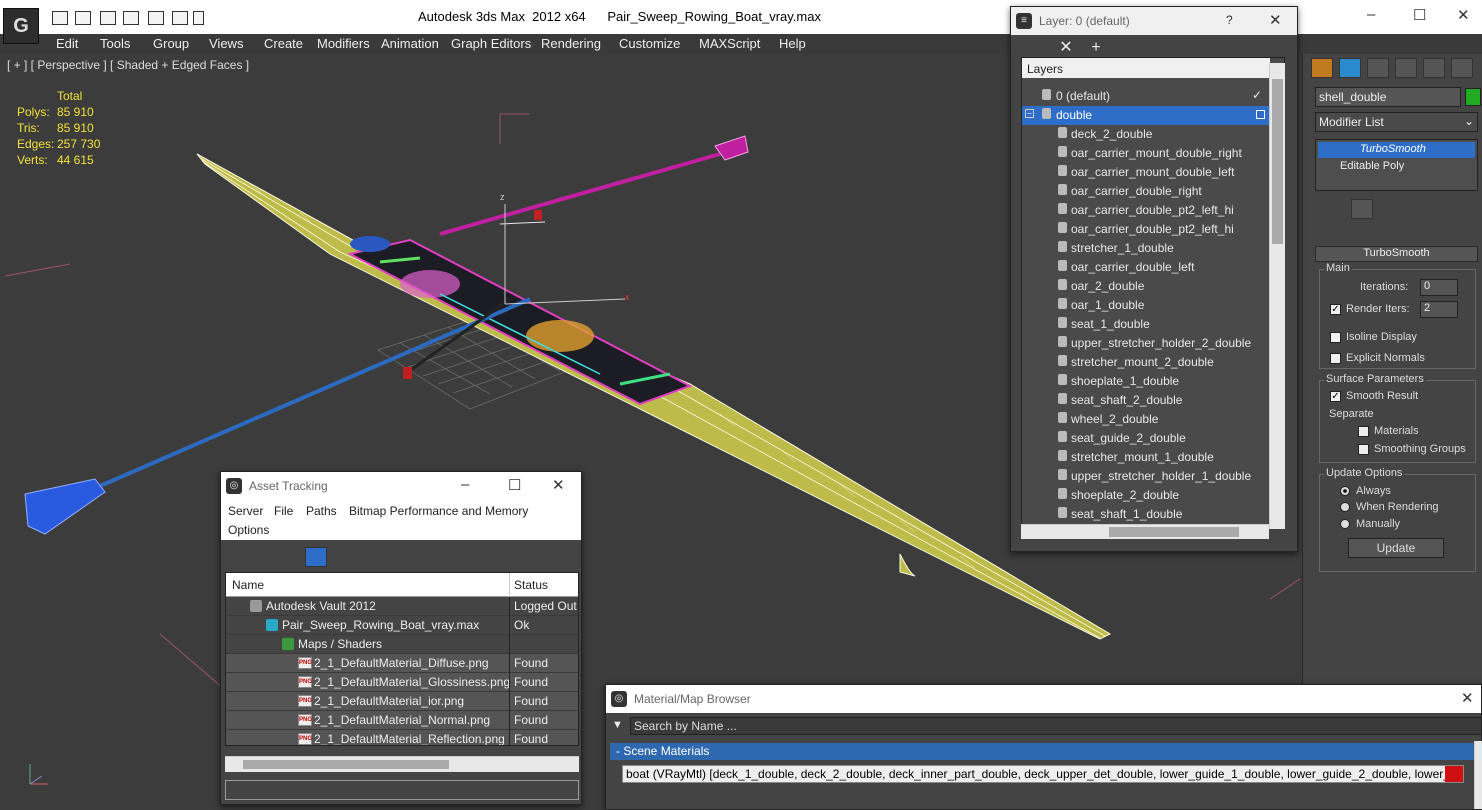 This screenshot has width=1482, height=810. I want to click on asset-tracking-titlebar: ◎ Asset Tracking – ☐ ✕, so click(401, 486).